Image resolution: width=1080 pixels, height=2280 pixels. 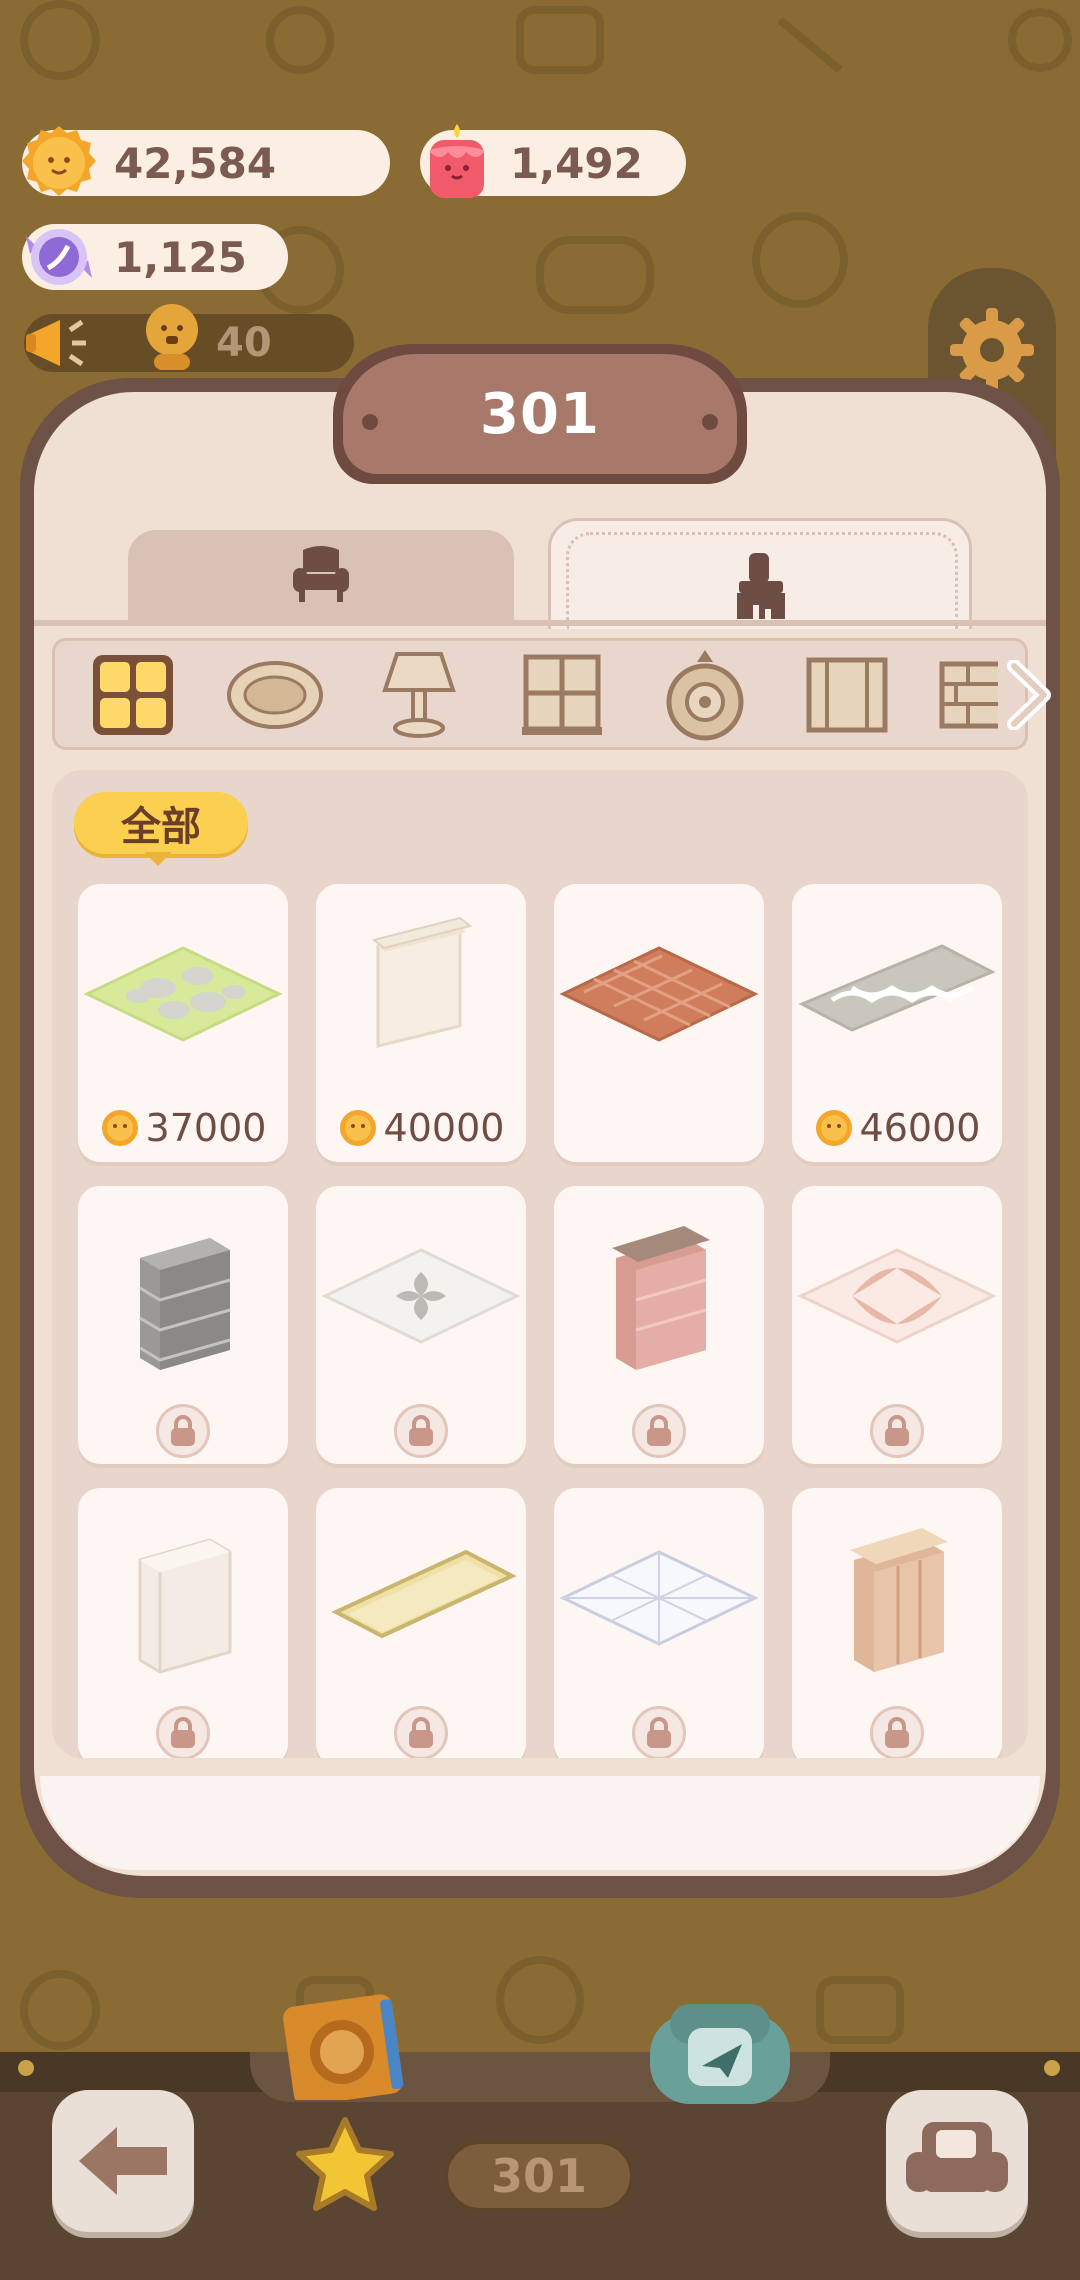 I want to click on notice-bar: 40, so click(x=189, y=338).